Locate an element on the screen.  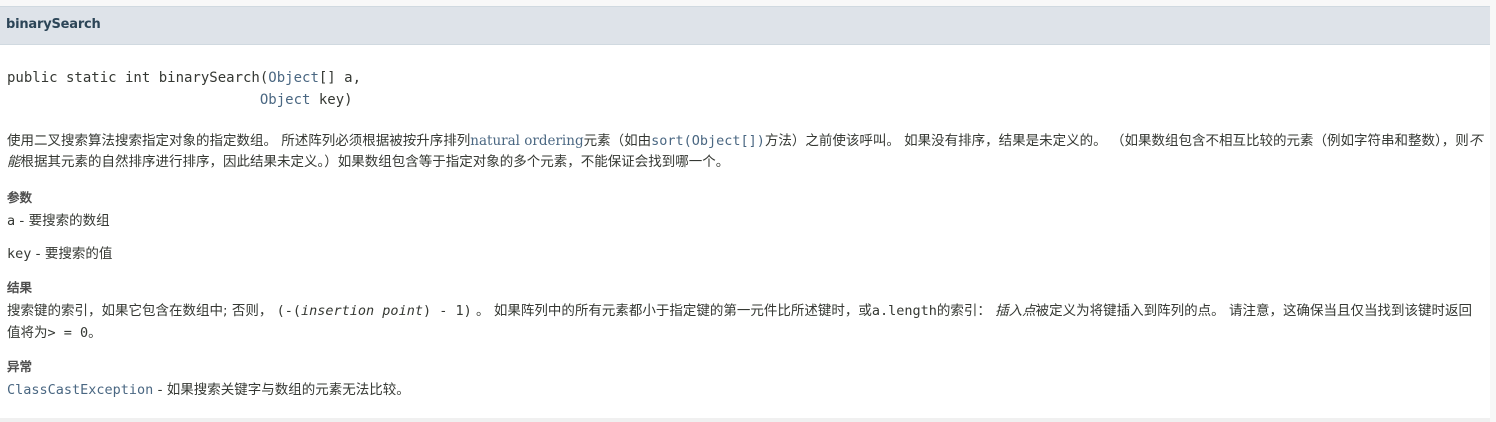
insertion-point-emphasis: 插入点 is located at coordinates (1015, 311).